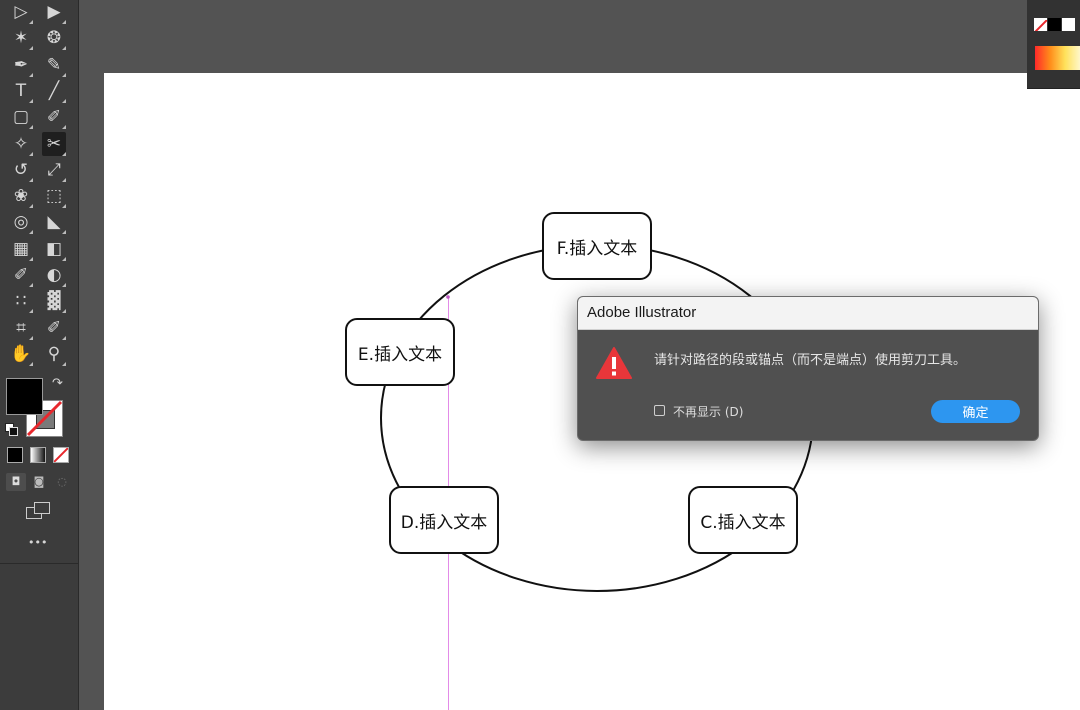 This screenshot has width=1080, height=710. I want to click on node-e: E.插入文本, so click(400, 352).